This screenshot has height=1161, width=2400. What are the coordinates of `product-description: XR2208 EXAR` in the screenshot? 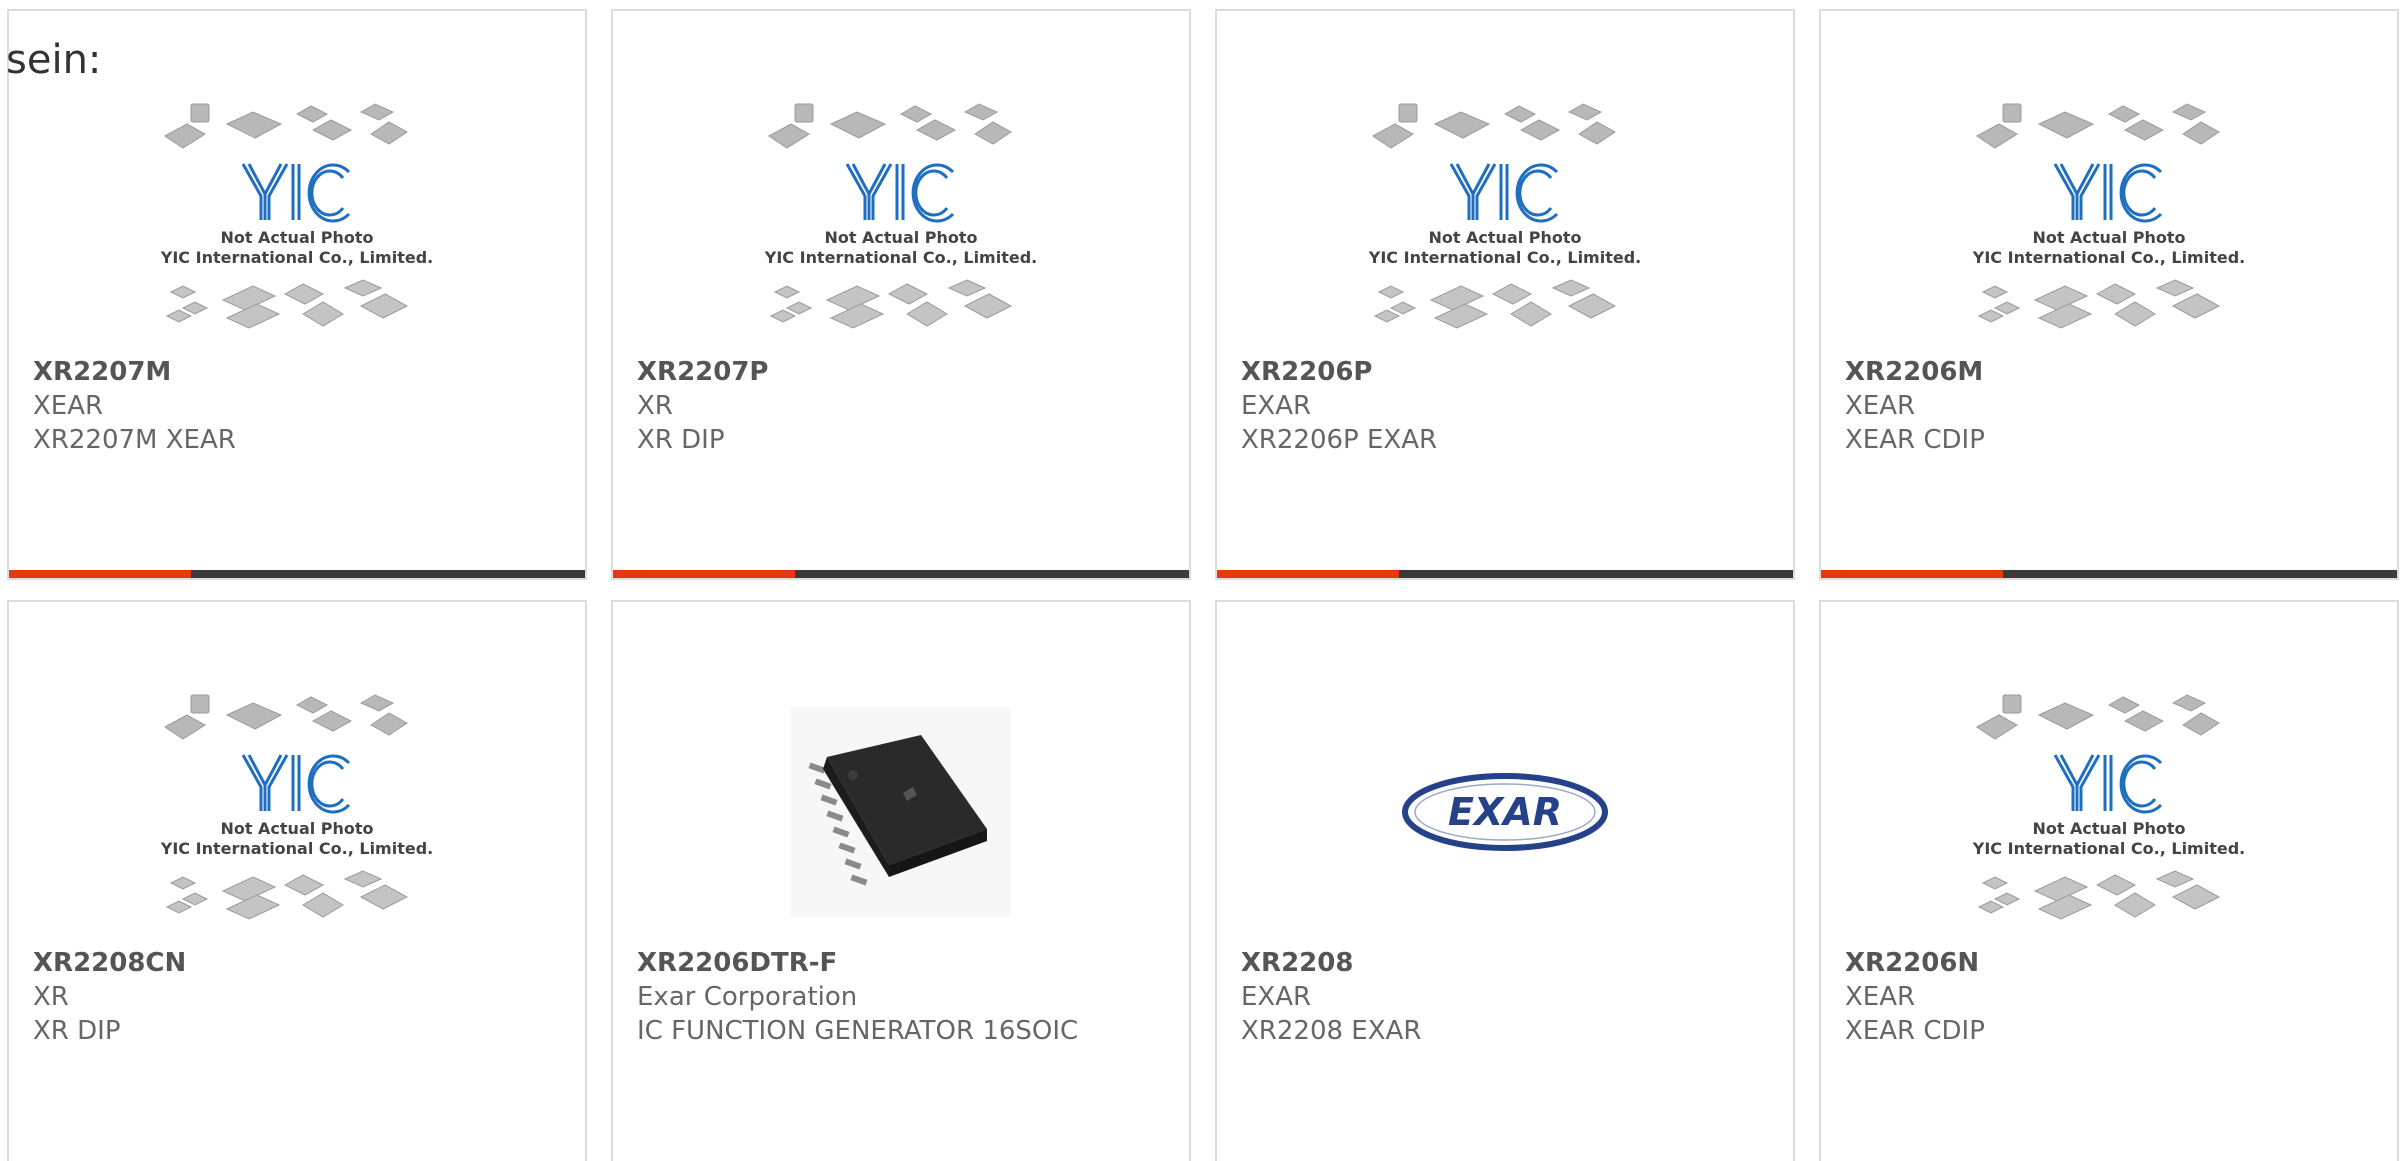 It's located at (1331, 1031).